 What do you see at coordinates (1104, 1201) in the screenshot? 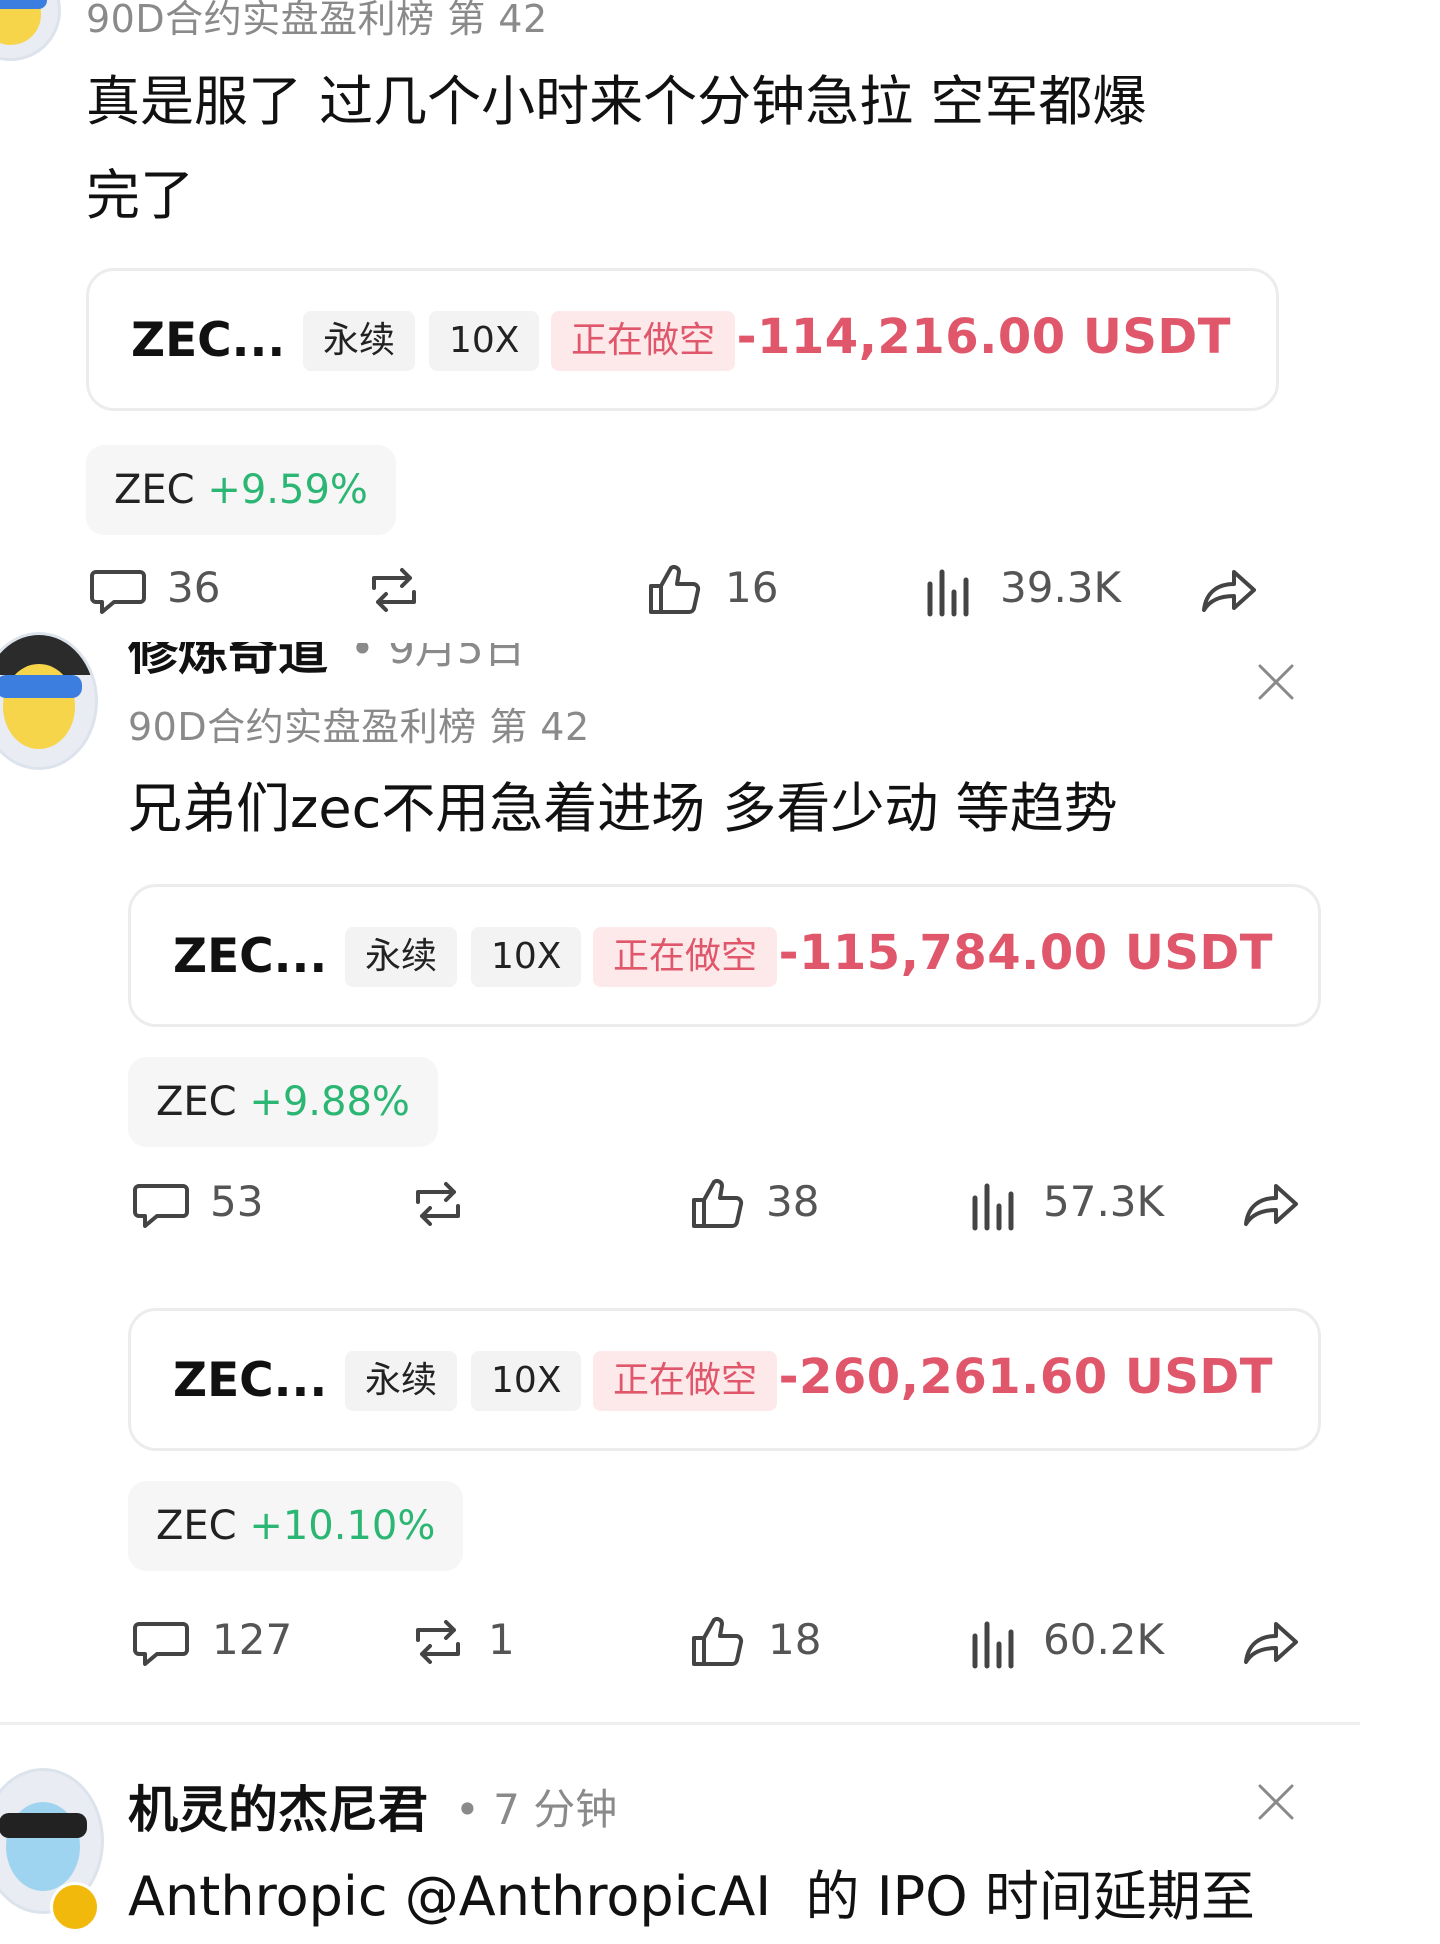
I see `view-count: 57.3K` at bounding box center [1104, 1201].